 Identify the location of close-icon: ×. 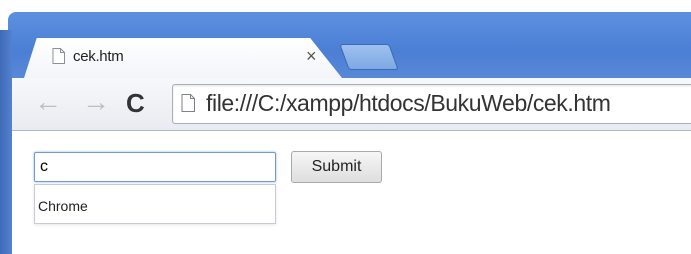
(311, 56).